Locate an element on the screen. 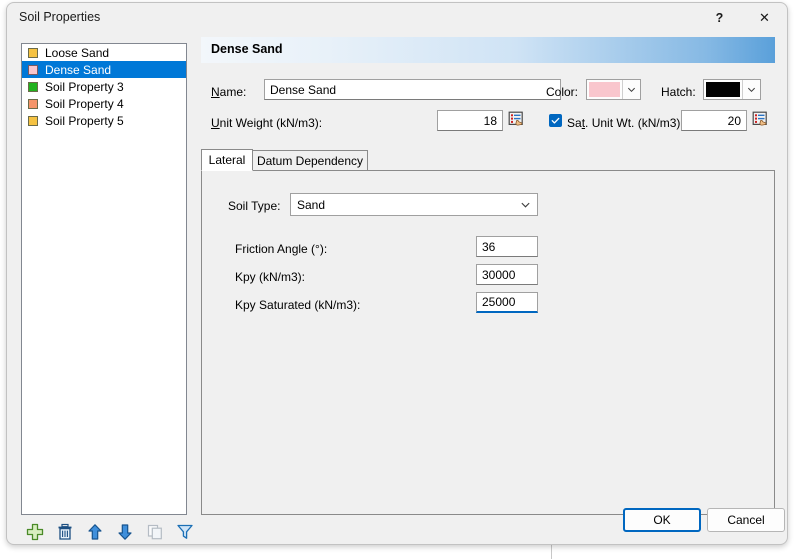  color-label: Color: is located at coordinates (562, 92).